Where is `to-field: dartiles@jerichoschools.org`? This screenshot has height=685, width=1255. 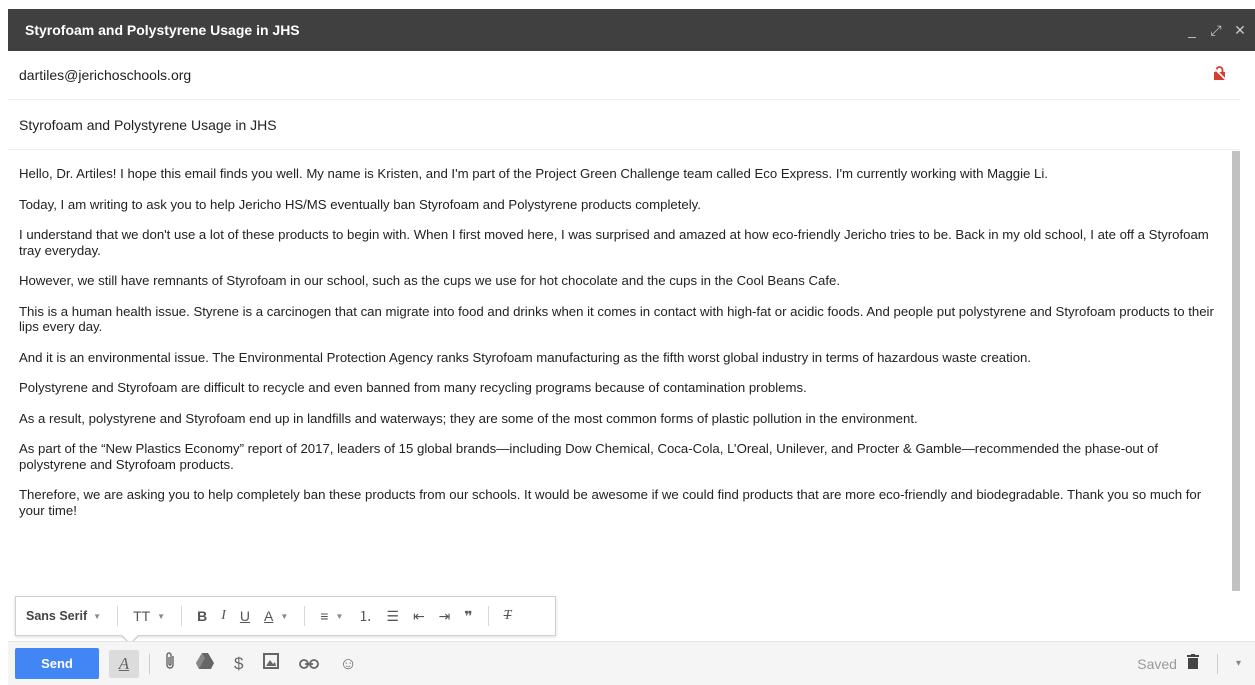 to-field: dartiles@jerichoschools.org is located at coordinates (624, 75).